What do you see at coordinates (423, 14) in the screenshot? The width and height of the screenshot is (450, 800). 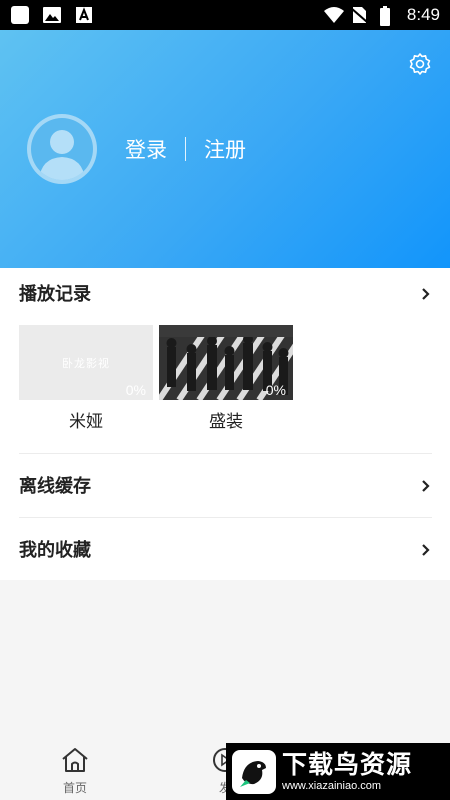 I see `status-time: 8:49` at bounding box center [423, 14].